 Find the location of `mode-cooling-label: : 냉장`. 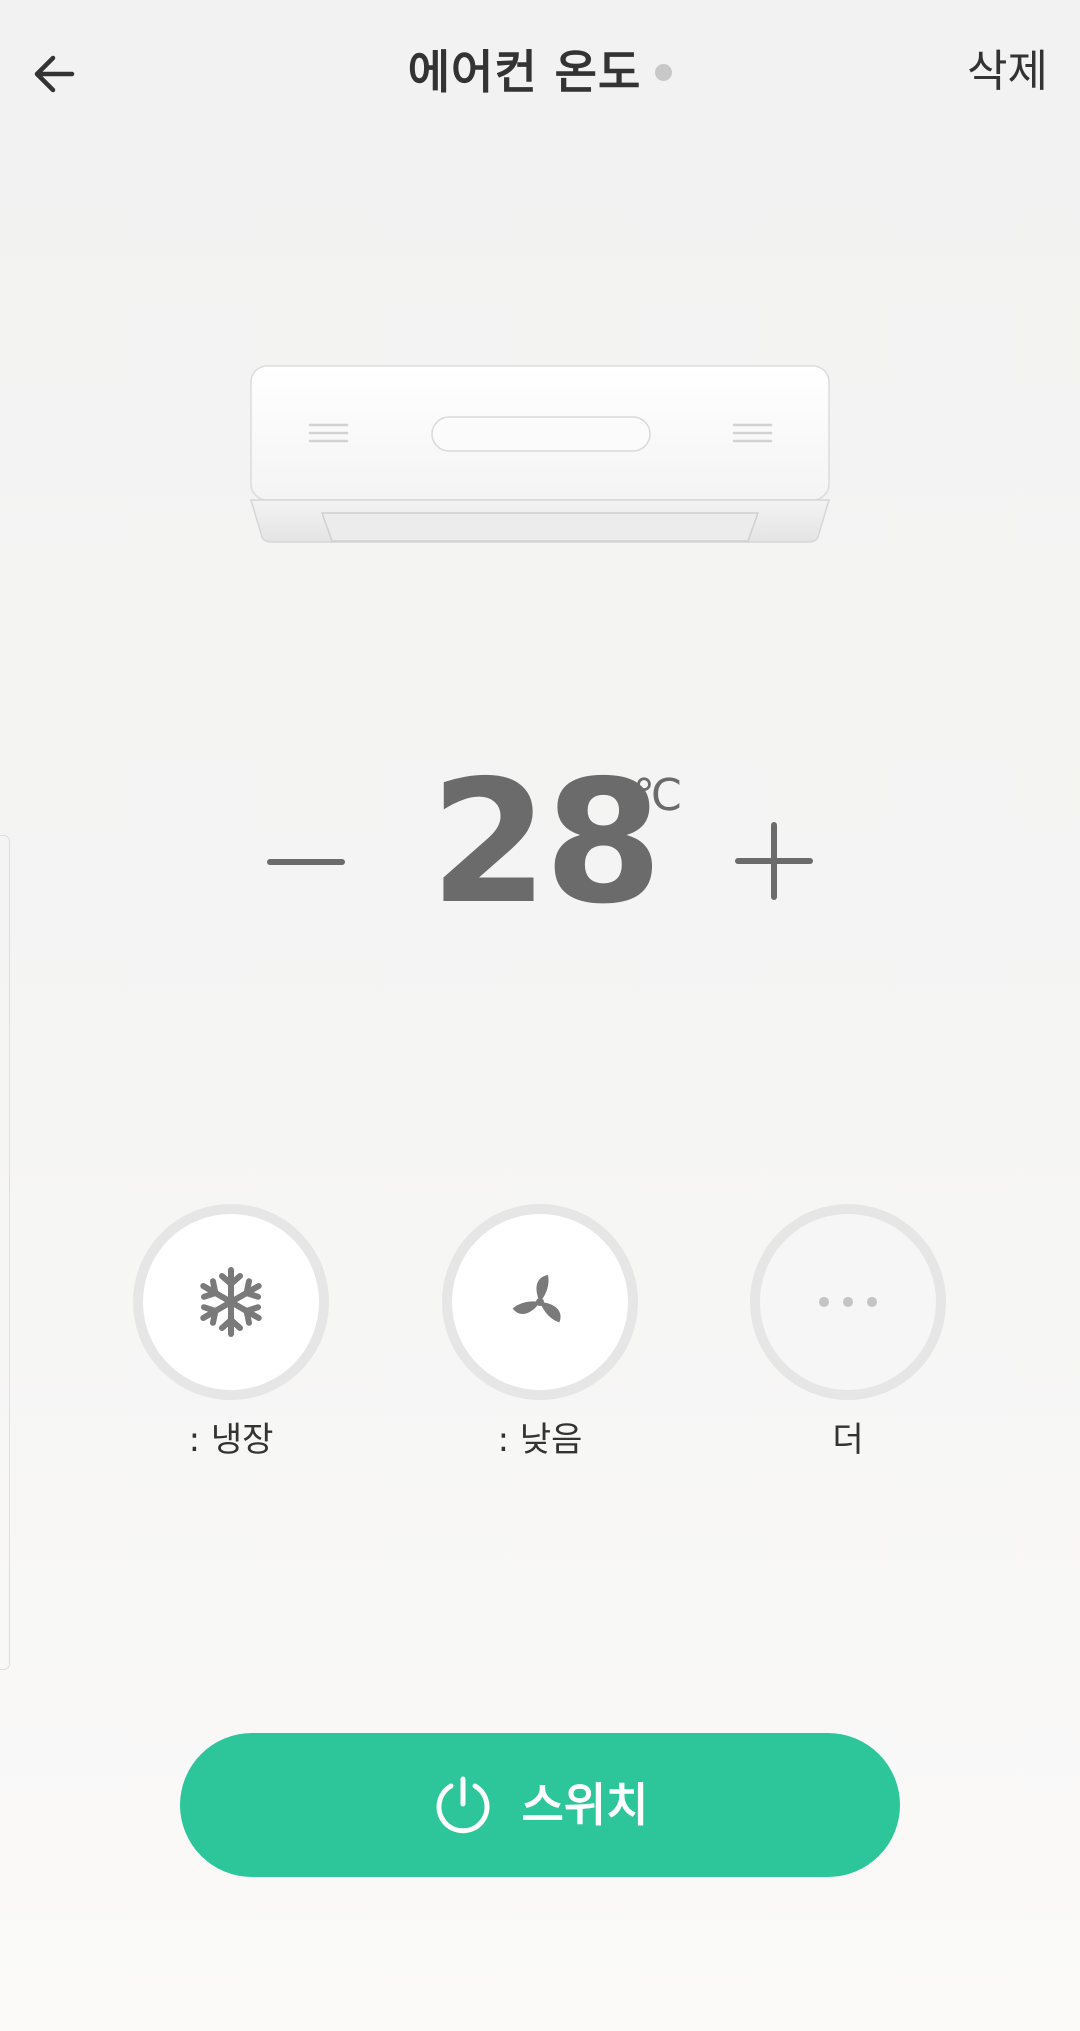

mode-cooling-label: : 냉장 is located at coordinates (231, 1440).